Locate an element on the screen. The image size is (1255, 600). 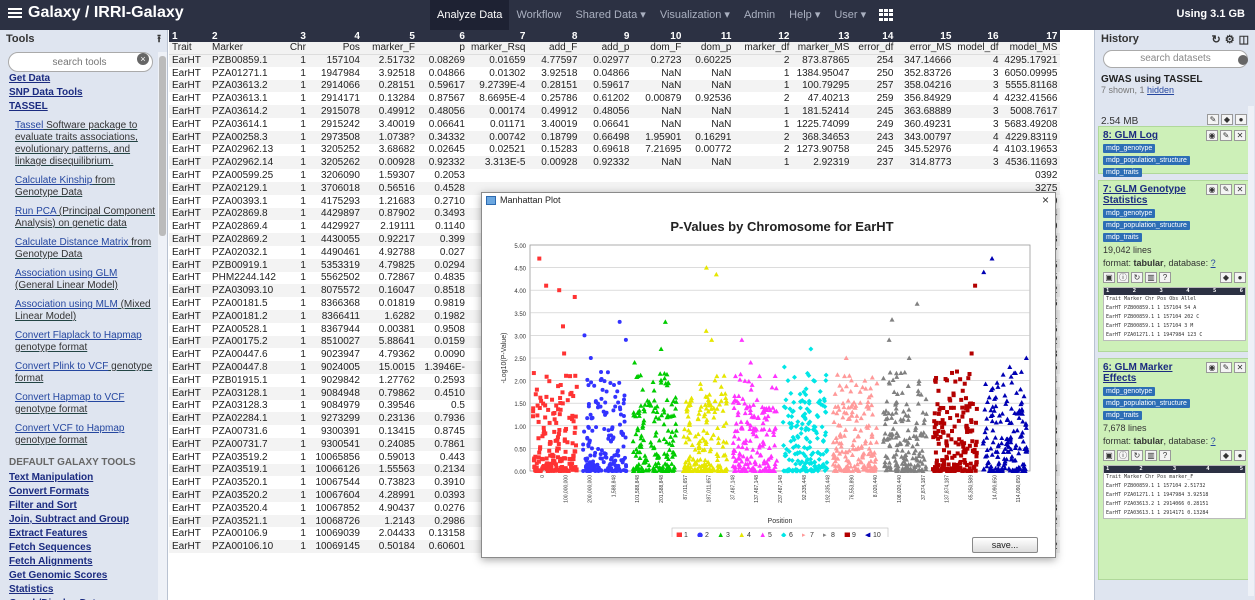
gear-icon: ⚙ is located at coordinates (1230, 39).